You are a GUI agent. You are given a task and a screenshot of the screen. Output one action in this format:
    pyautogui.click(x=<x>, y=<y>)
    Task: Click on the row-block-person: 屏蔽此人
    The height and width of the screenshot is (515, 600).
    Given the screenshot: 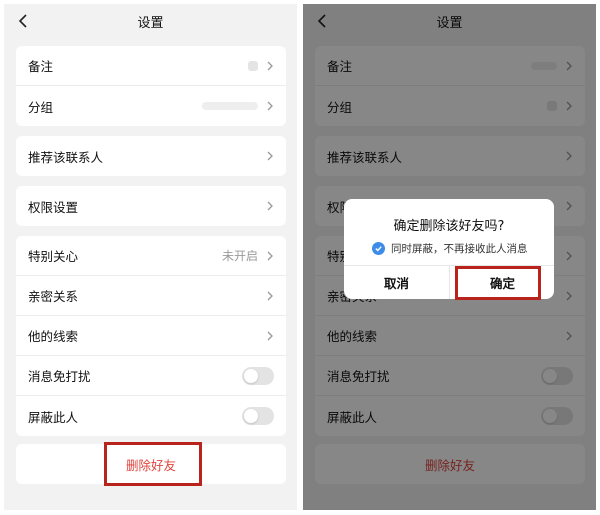 What is the action you would take?
    pyautogui.click(x=151, y=416)
    